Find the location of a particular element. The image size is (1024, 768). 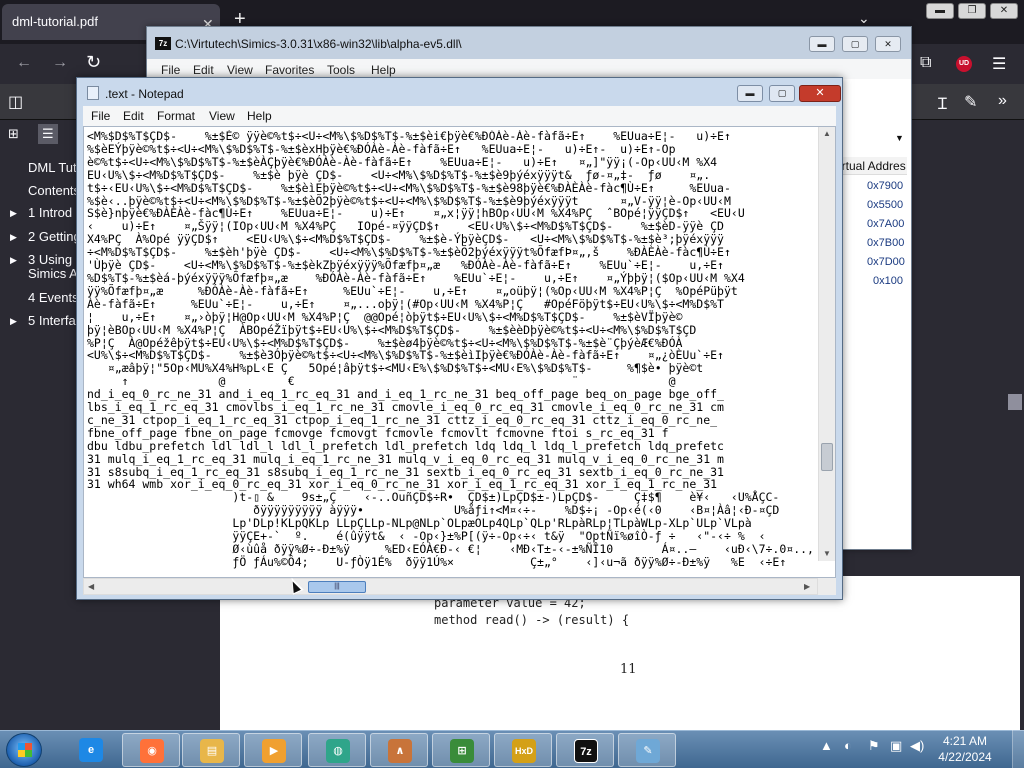

media-player-icon: ▶ is located at coordinates (274, 751).